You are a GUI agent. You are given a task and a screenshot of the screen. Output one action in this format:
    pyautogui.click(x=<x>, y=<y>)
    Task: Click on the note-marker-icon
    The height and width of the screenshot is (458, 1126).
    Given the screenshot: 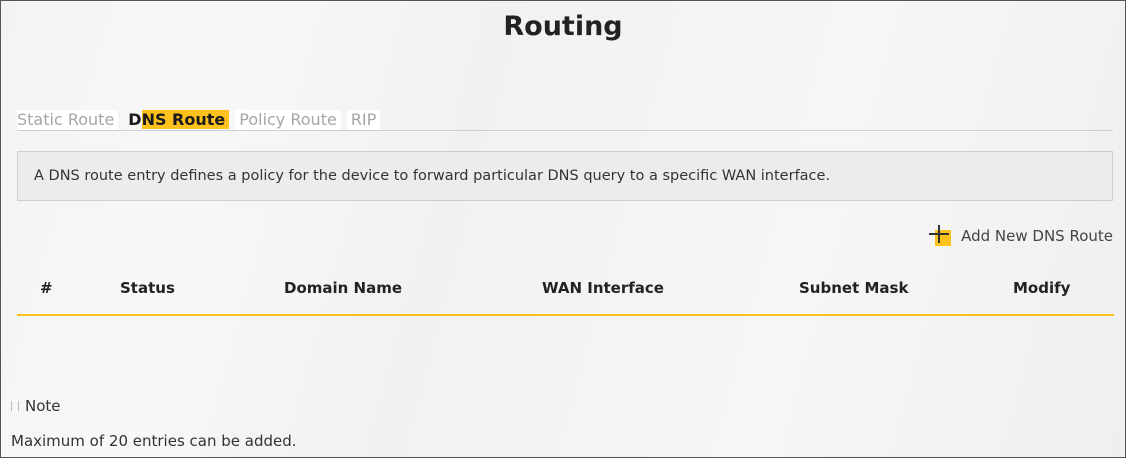 What is the action you would take?
    pyautogui.click(x=15, y=406)
    